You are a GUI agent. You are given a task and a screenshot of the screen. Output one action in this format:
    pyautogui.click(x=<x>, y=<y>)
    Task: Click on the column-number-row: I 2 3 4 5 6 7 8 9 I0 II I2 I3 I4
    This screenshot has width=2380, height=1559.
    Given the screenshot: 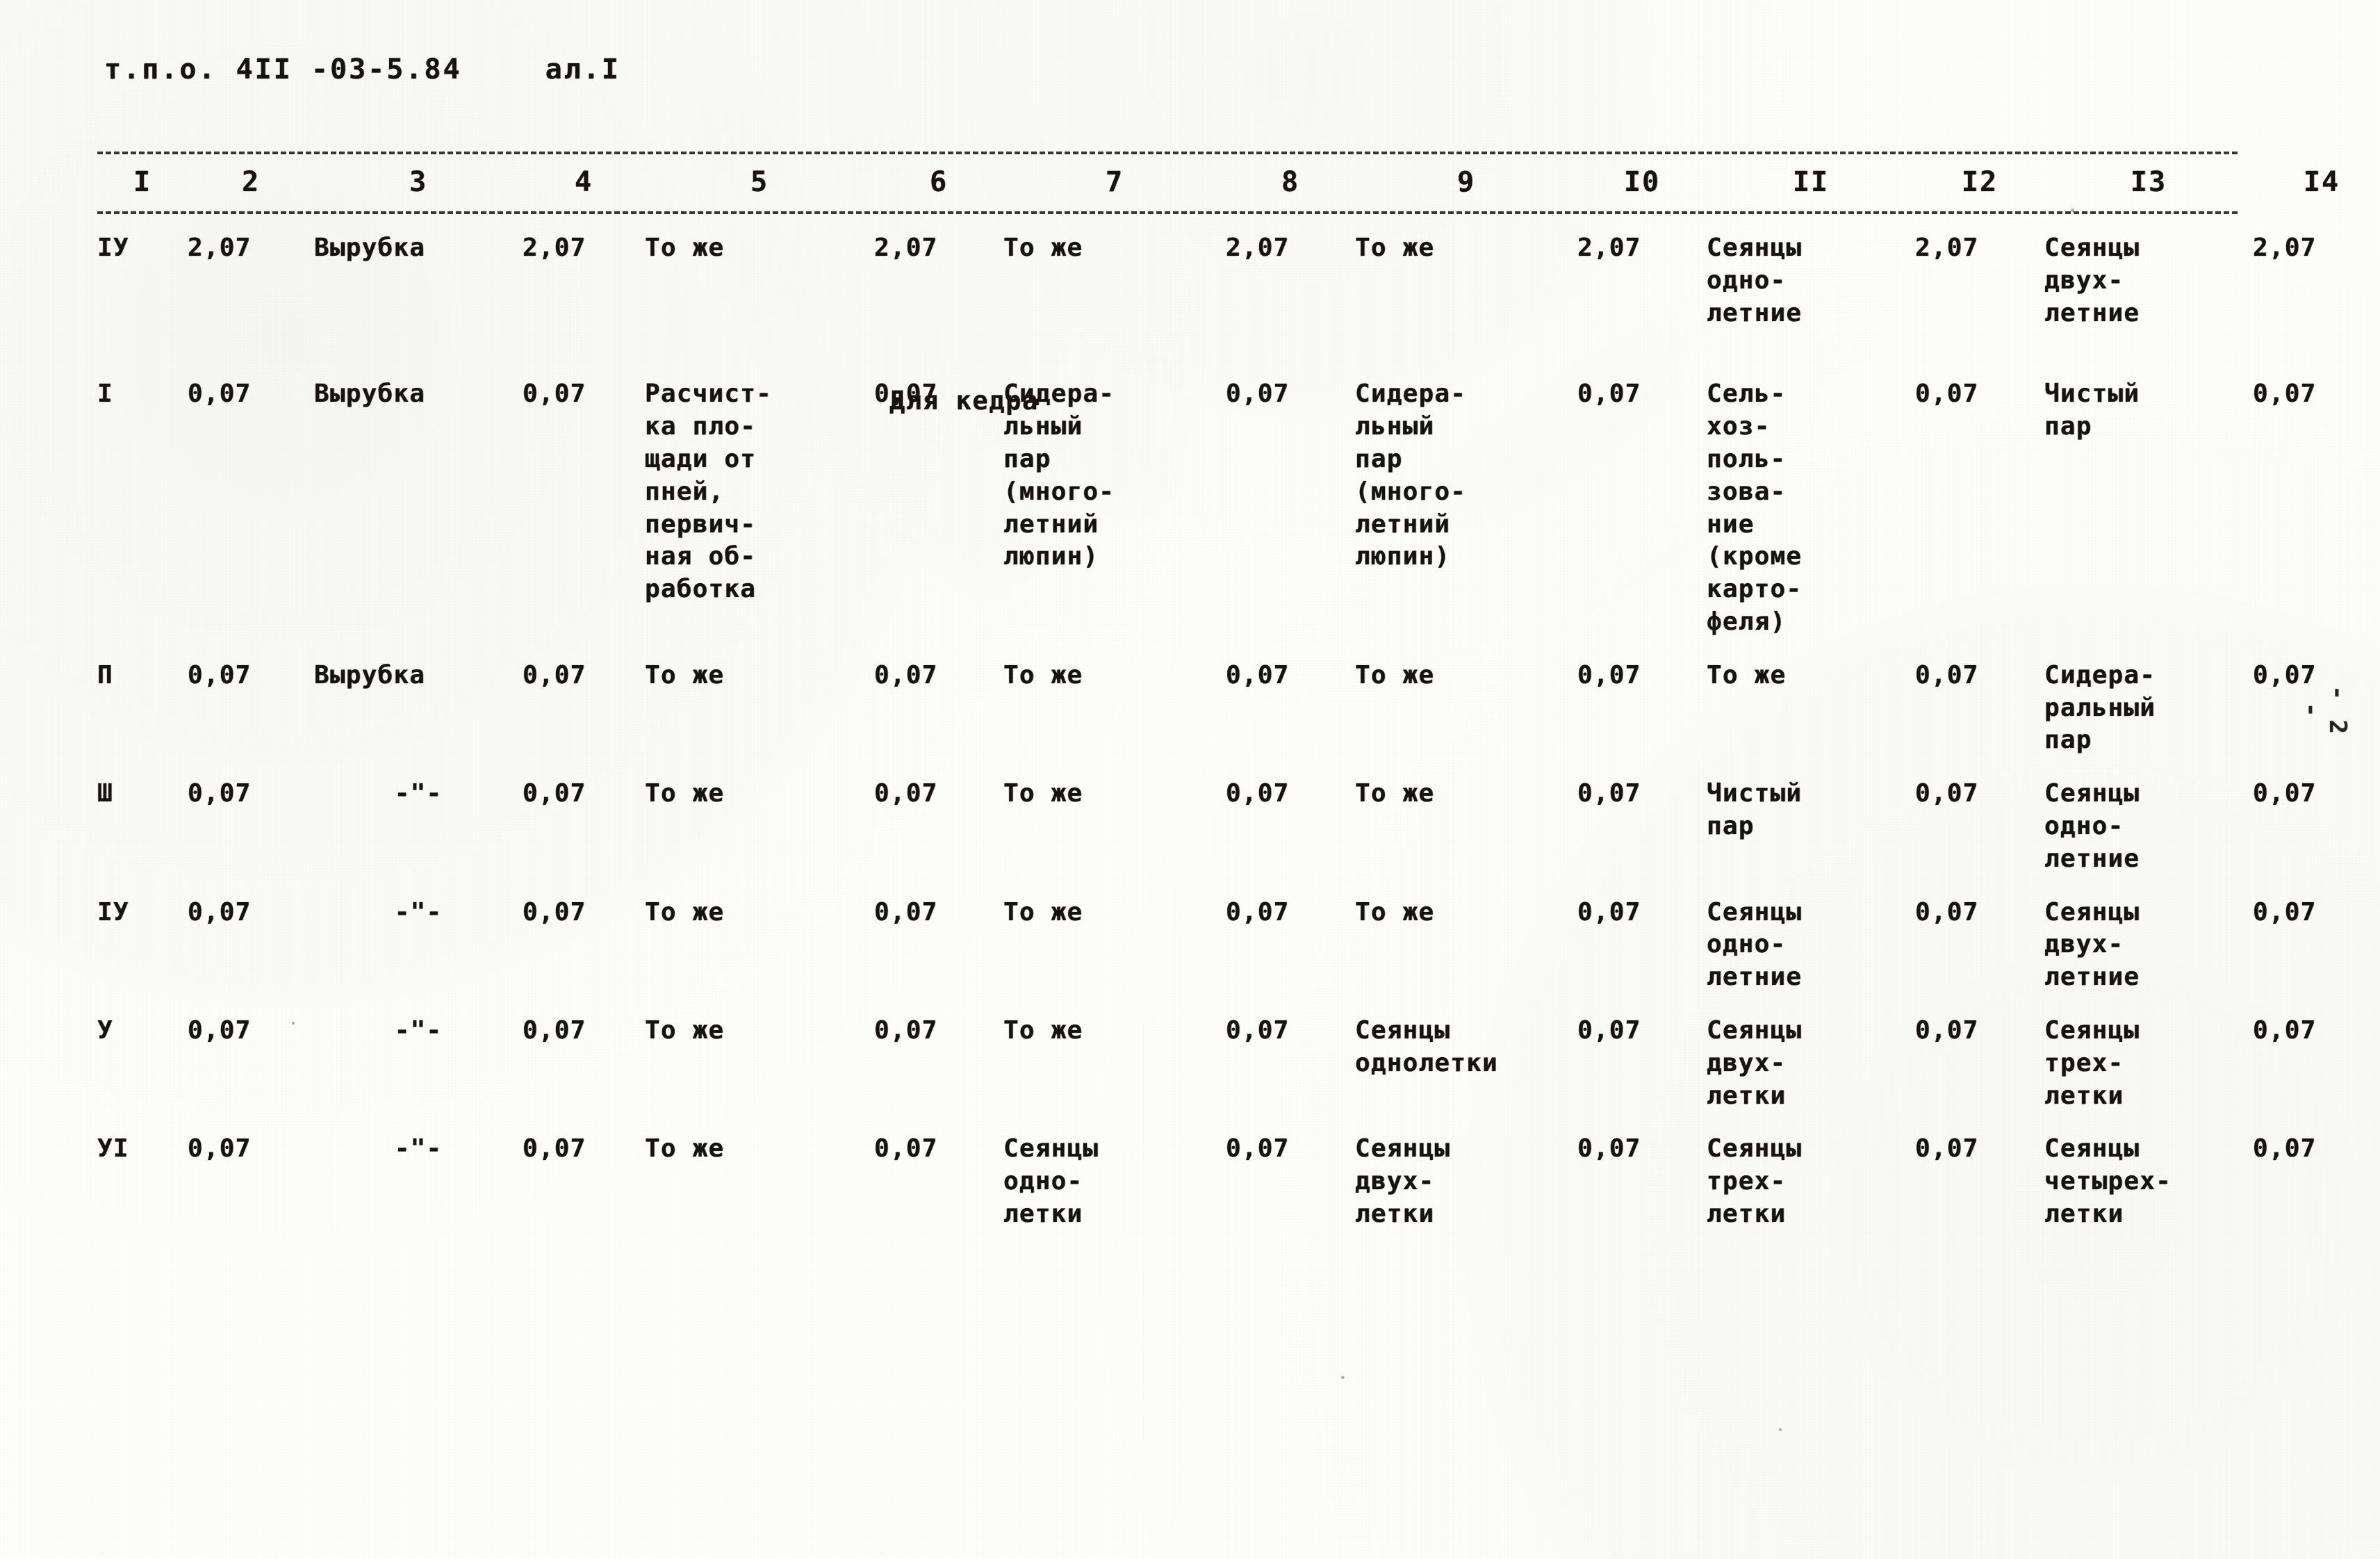 What is the action you would take?
    pyautogui.click(x=1238, y=183)
    